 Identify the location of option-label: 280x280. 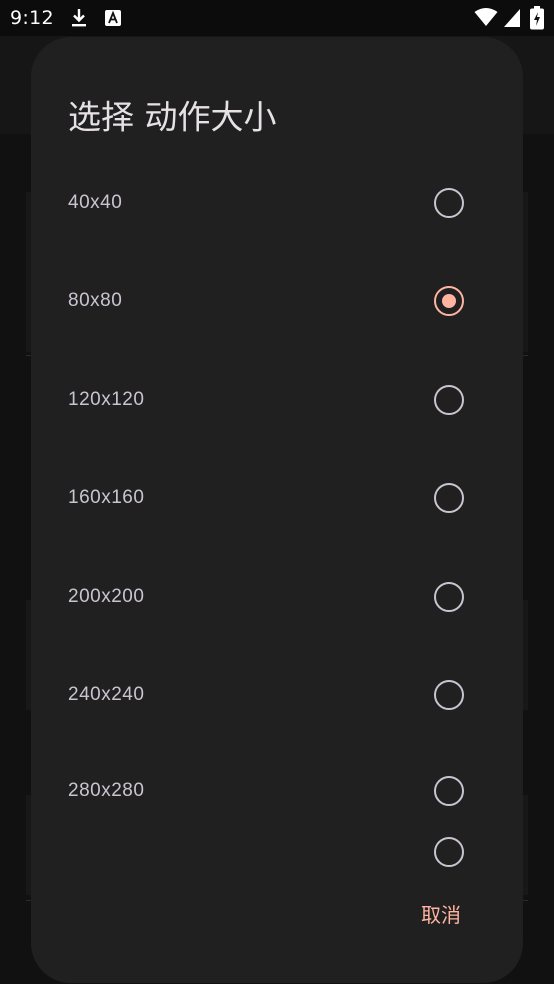
(106, 790).